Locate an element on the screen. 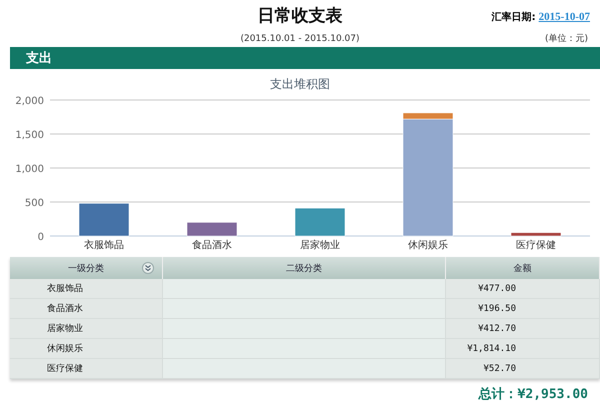 This screenshot has height=411, width=600. chart-title: 支出堆积图 is located at coordinates (300, 84).